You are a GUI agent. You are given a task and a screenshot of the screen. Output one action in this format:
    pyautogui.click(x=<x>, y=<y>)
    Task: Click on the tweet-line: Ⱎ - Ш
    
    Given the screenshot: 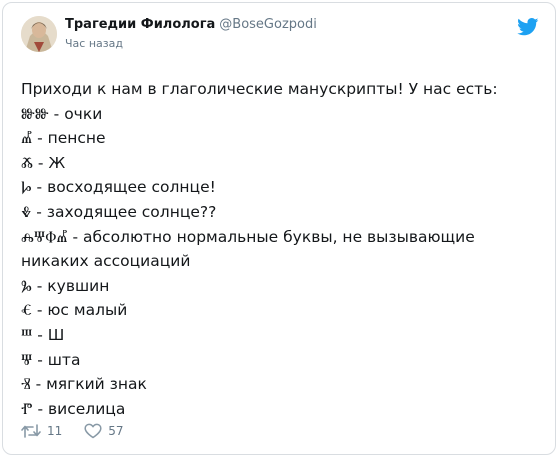 What is the action you would take?
    pyautogui.click(x=43, y=334)
    